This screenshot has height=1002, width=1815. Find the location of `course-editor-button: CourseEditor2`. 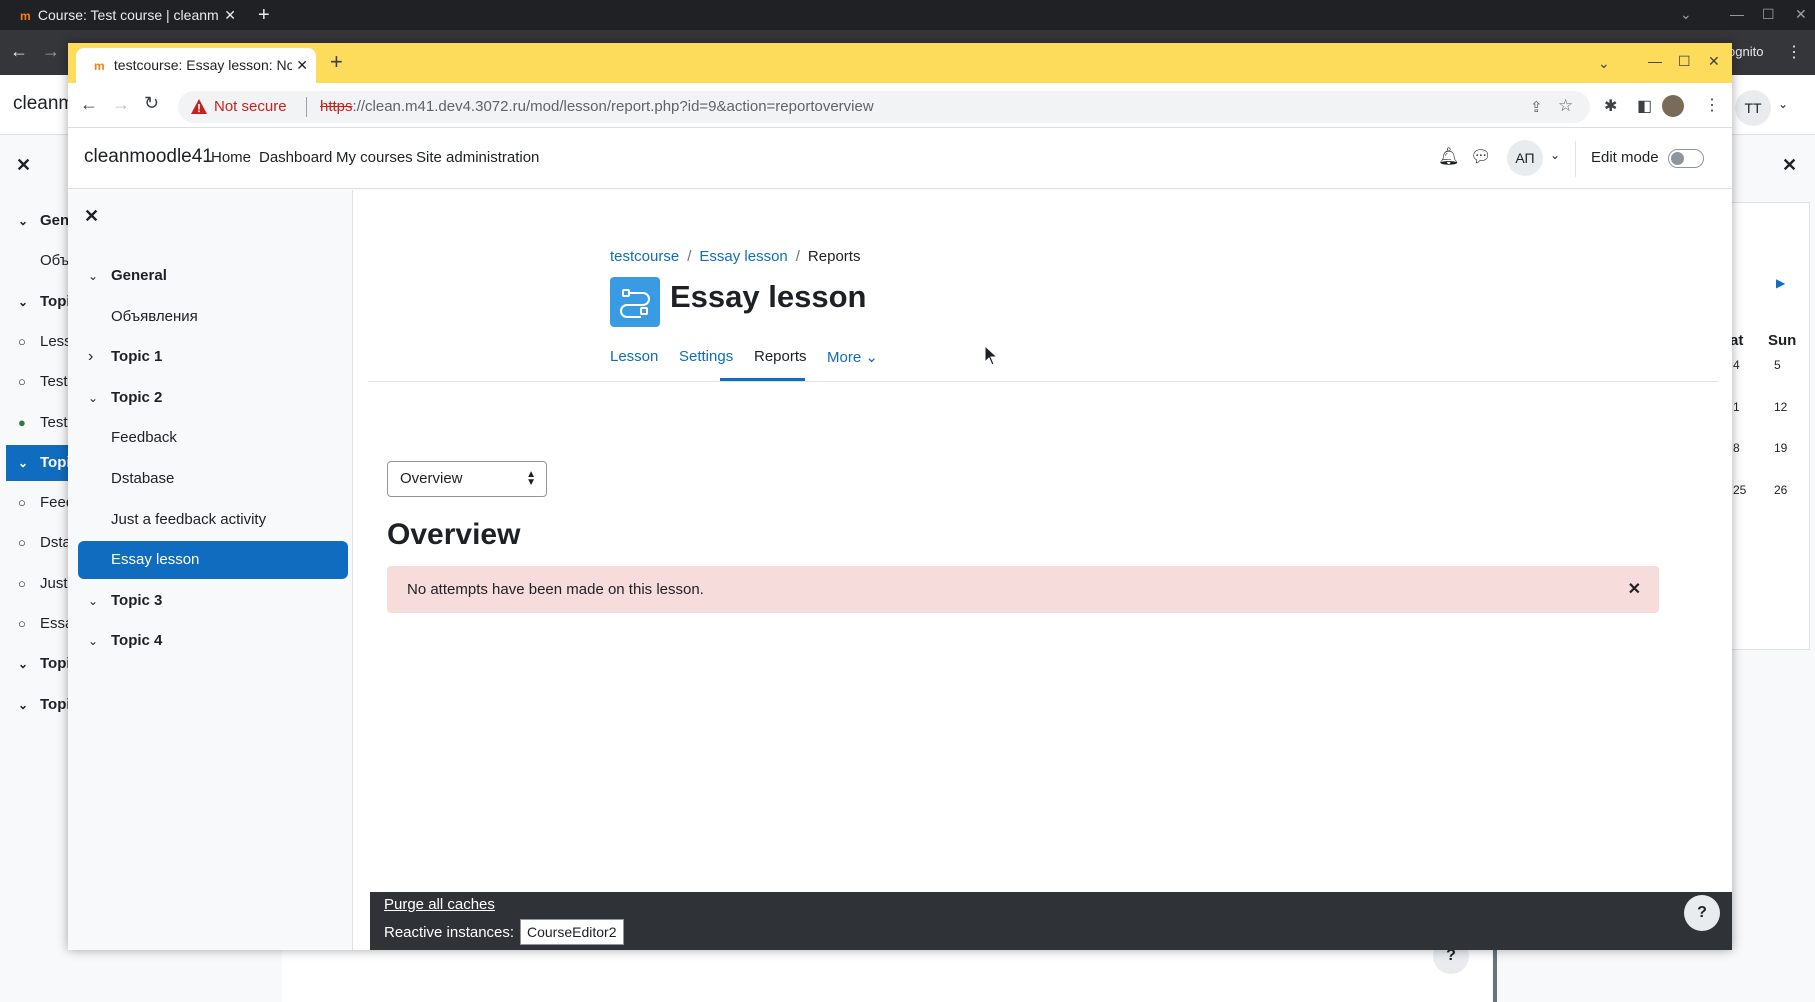

course-editor-button: CourseEditor2 is located at coordinates (572, 932).